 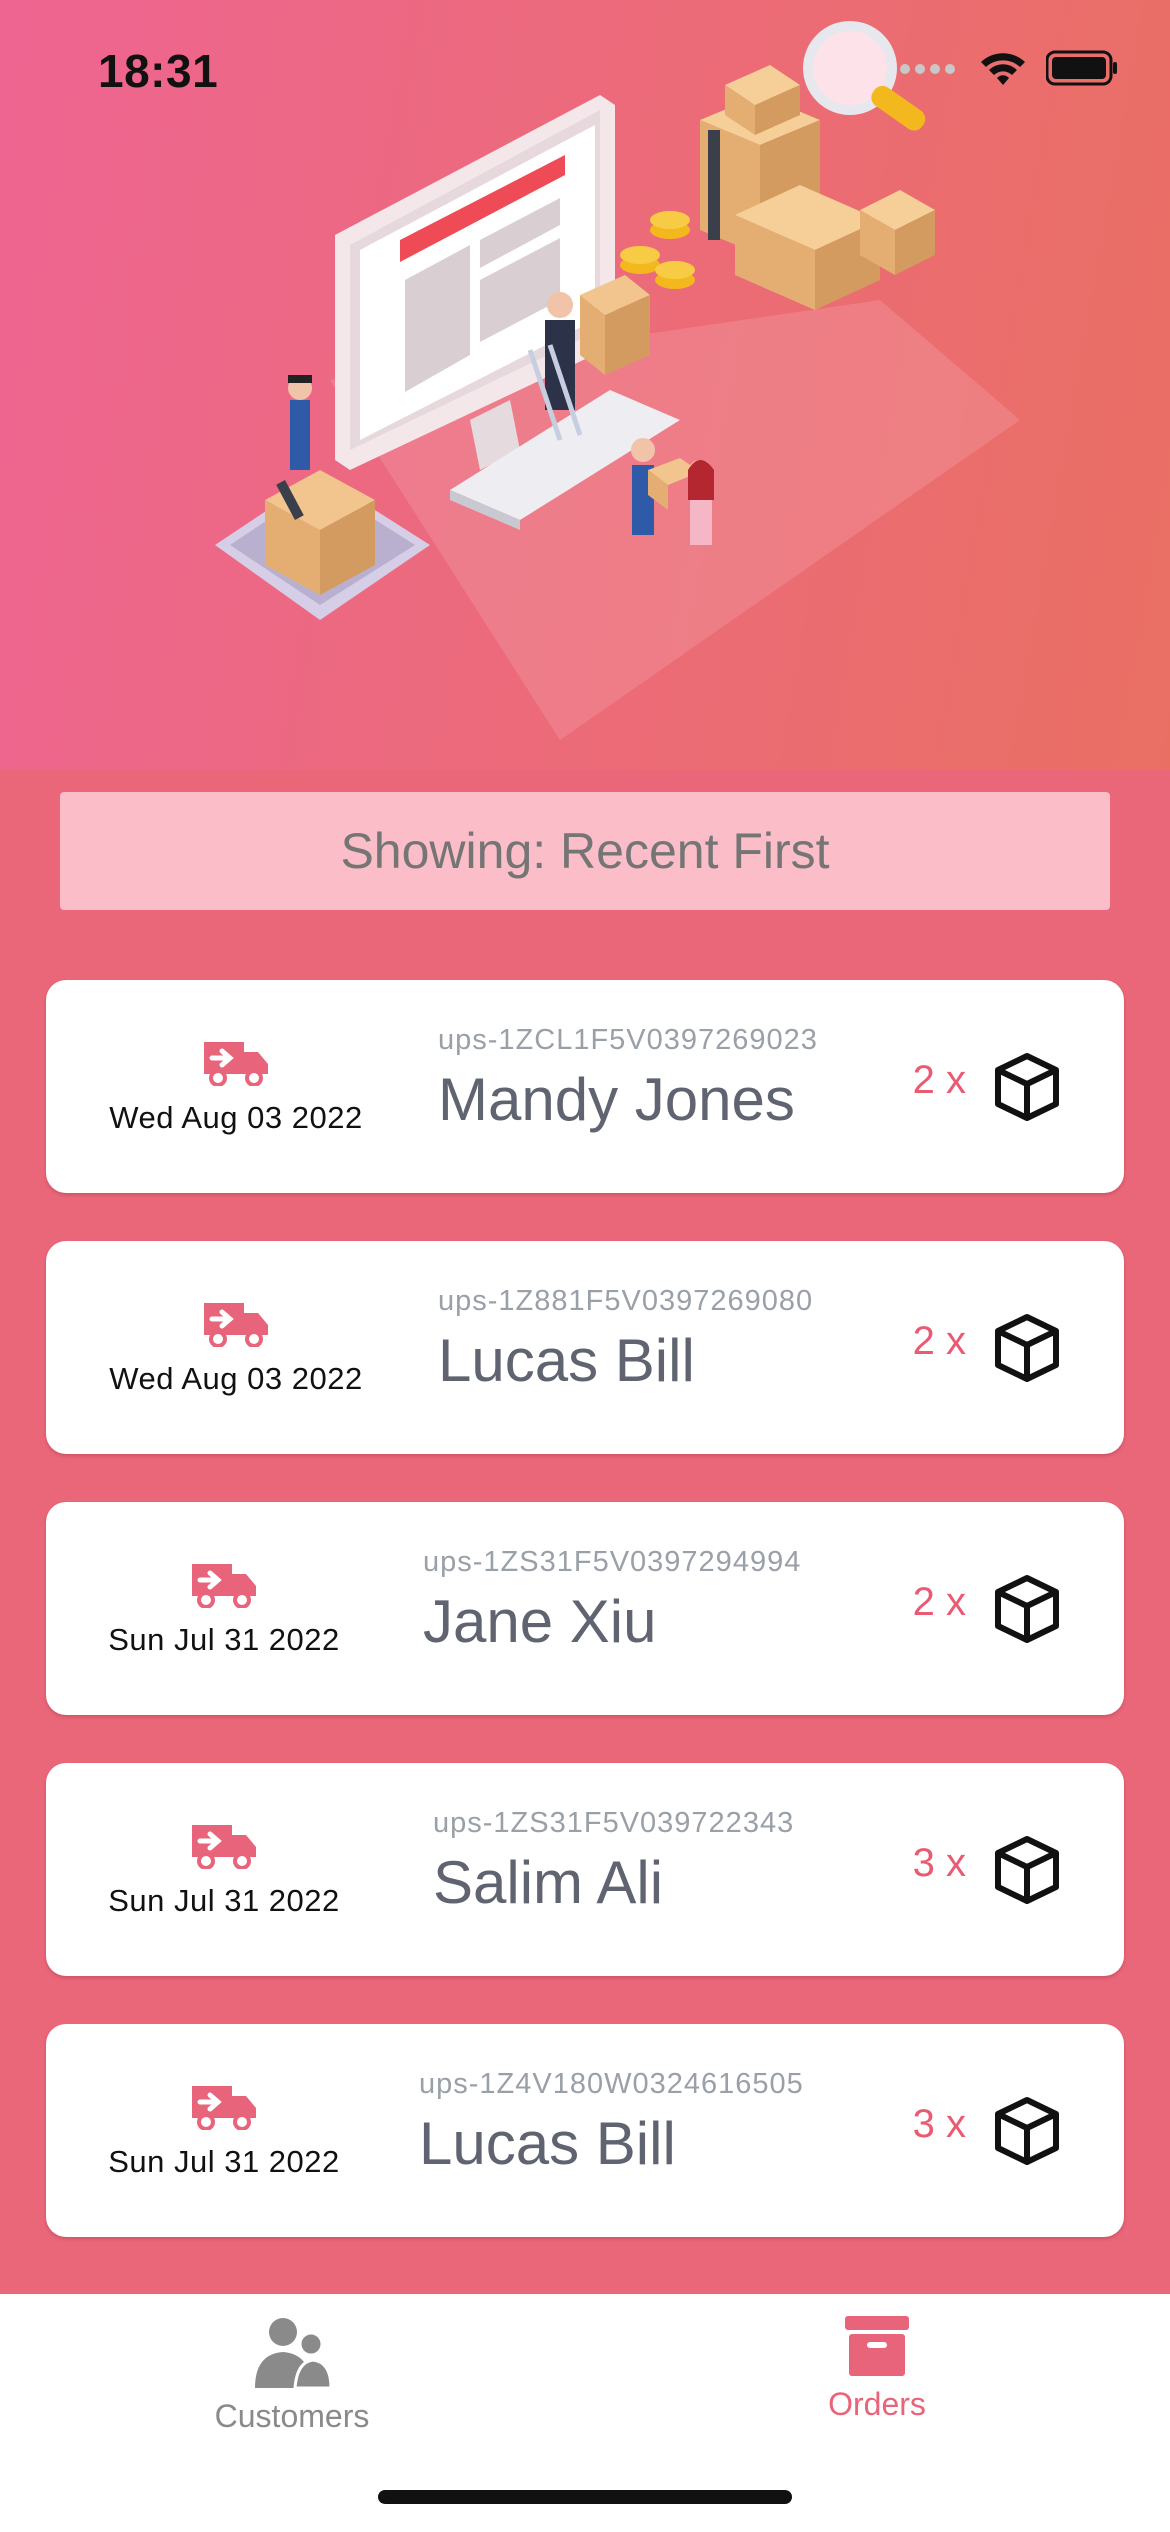 What do you see at coordinates (611, 2084) in the screenshot?
I see `tracking-number: ups-1Z4V180W0324616505` at bounding box center [611, 2084].